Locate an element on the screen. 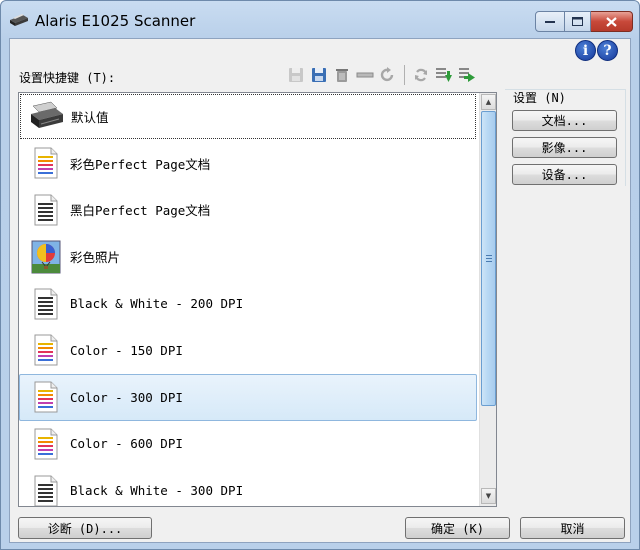  grip-icon is located at coordinates (489, 258).